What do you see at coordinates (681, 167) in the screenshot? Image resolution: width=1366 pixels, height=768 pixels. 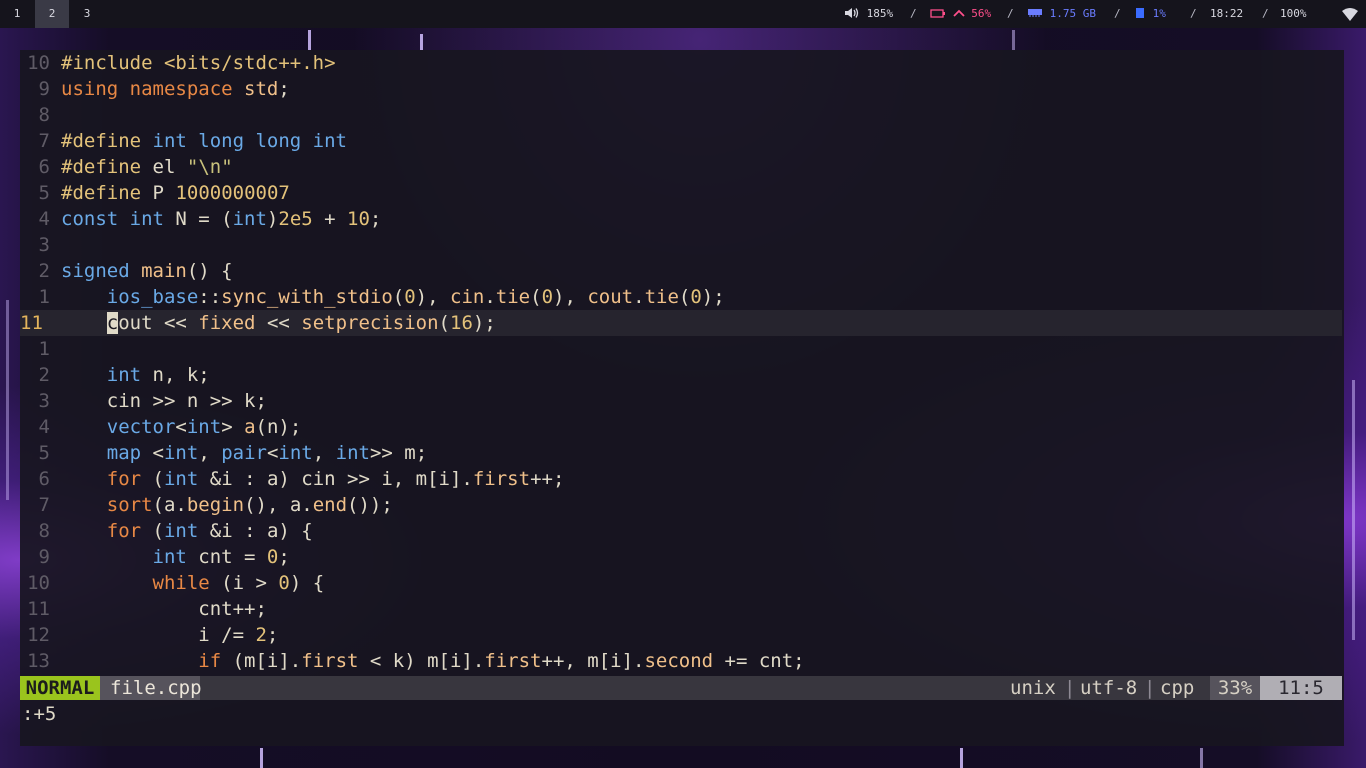 I see `code-line: 6 #define el "\n"` at bounding box center [681, 167].